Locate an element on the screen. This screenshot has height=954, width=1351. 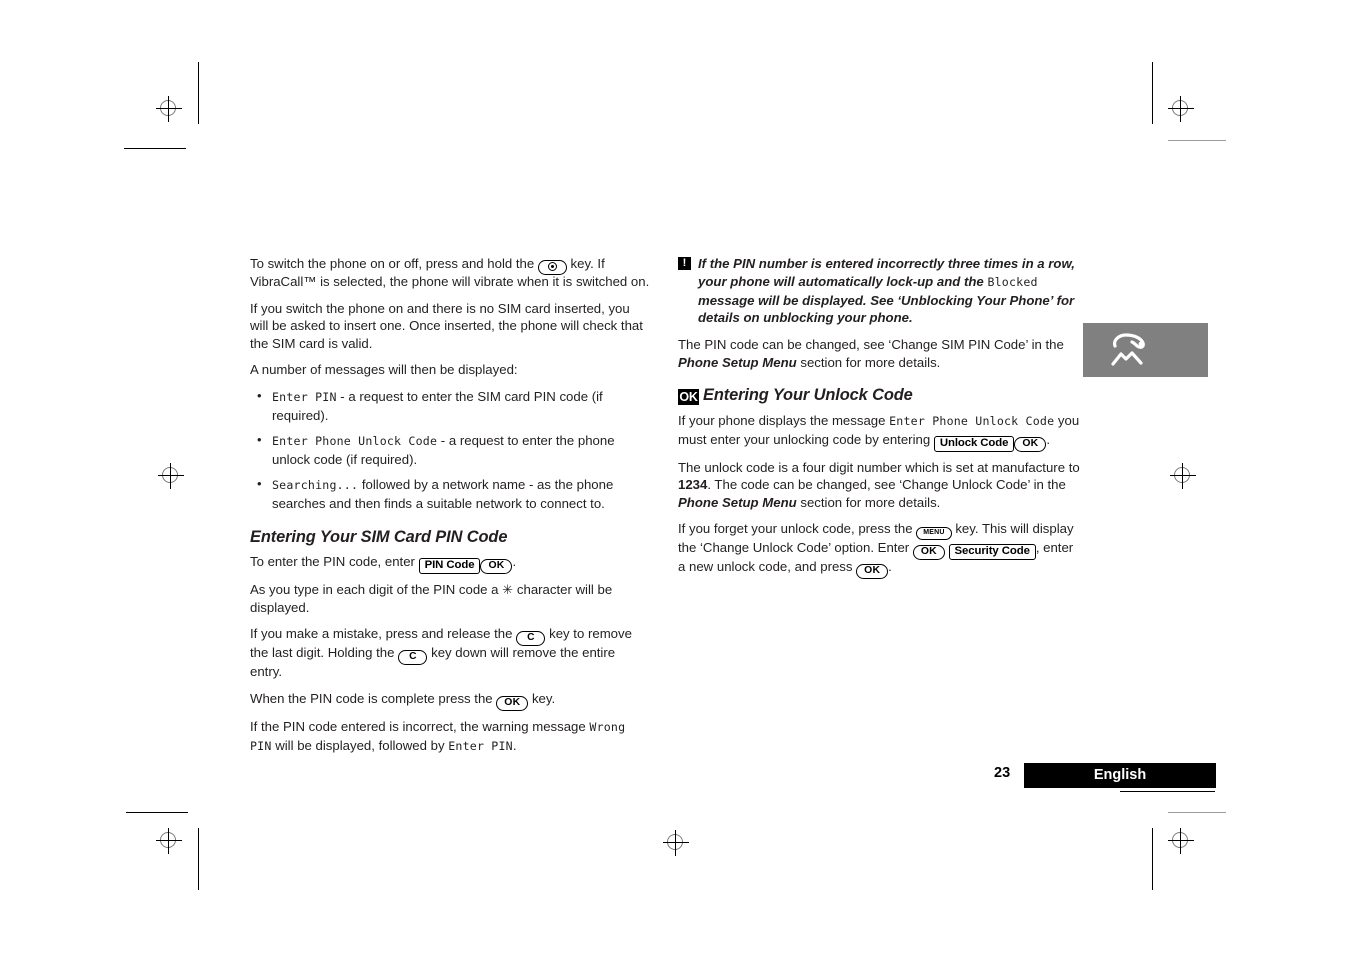
softkey-unlock-code: Unlock Code is located at coordinates (974, 443).